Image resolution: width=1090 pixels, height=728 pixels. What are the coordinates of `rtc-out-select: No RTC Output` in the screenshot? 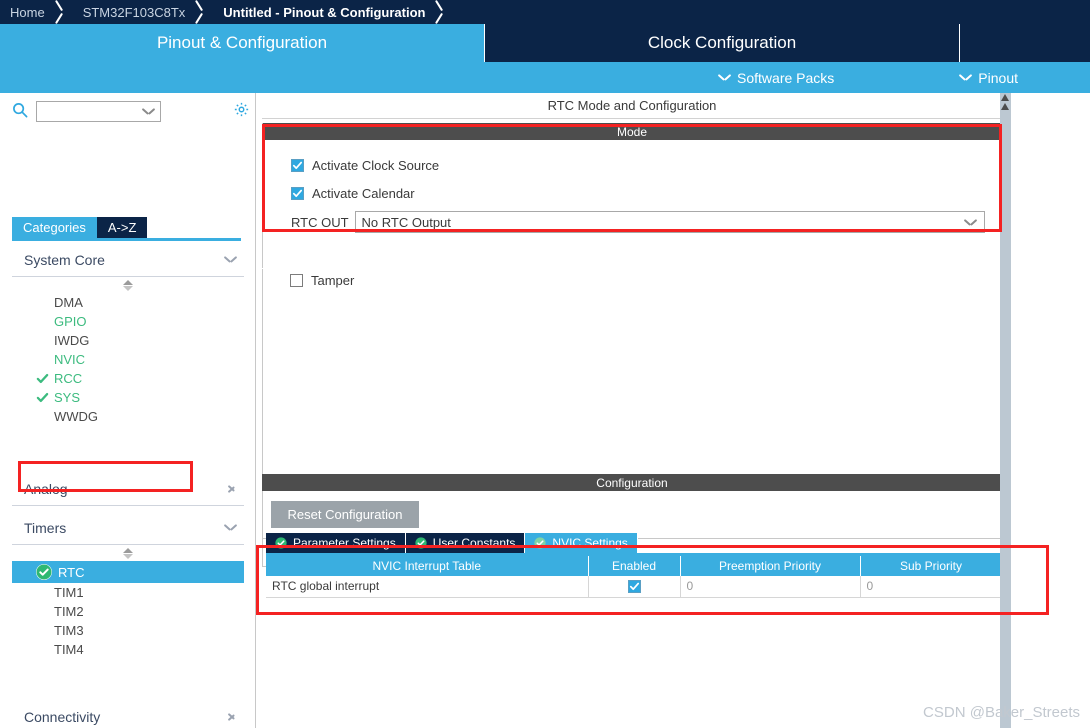 It's located at (669, 222).